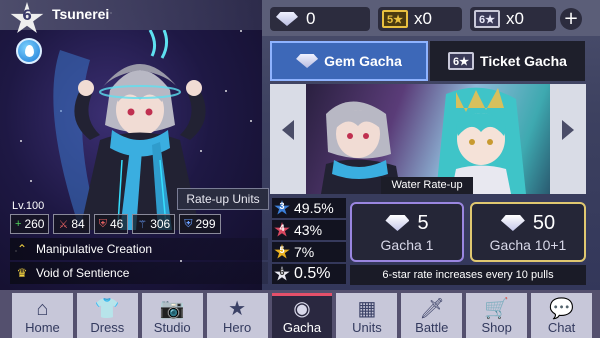  What do you see at coordinates (22, 273) in the screenshot?
I see `crown-icon: ♛` at bounding box center [22, 273].